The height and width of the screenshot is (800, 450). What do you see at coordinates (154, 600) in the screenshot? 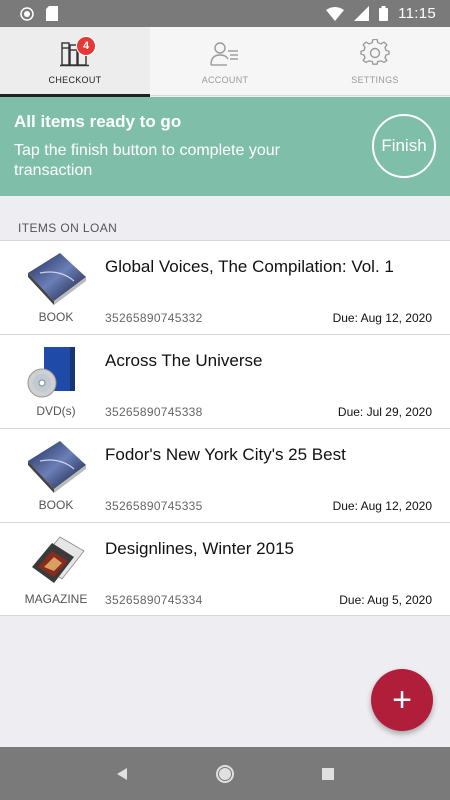
I see `item-barcode: 35265890745334` at bounding box center [154, 600].